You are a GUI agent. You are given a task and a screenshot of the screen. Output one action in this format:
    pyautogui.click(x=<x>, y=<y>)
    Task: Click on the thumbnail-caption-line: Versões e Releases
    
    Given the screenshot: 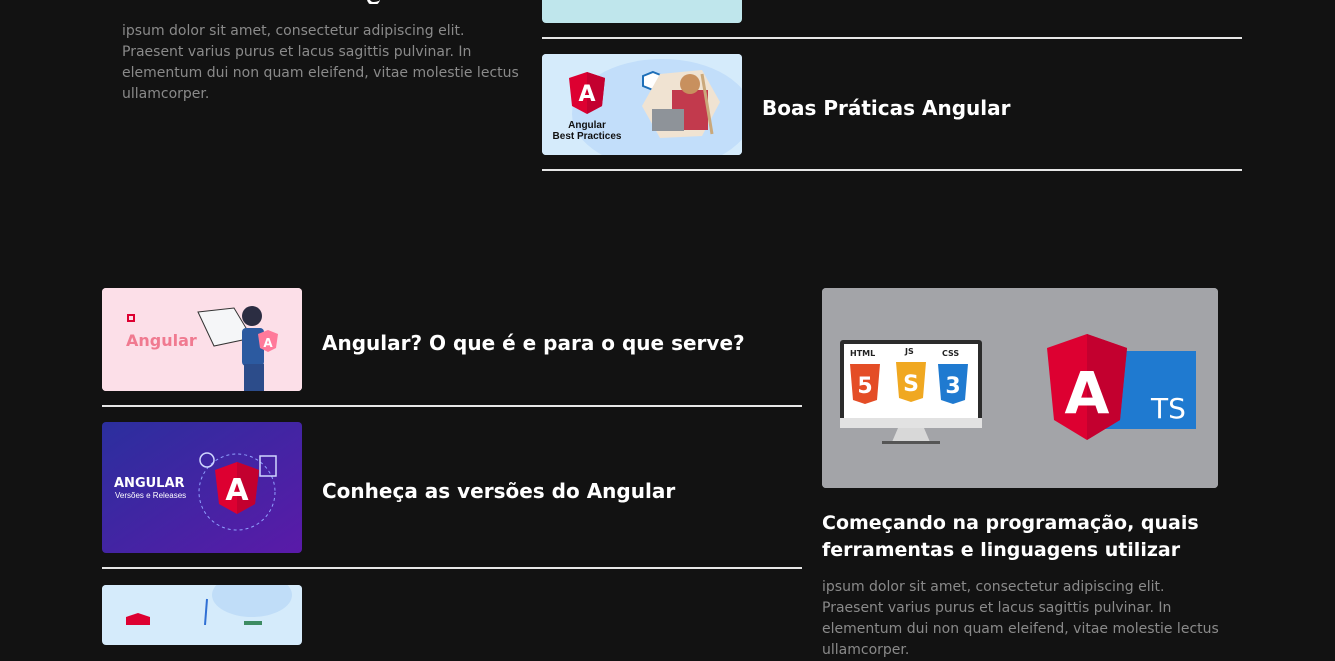 What is the action you would take?
    pyautogui.click(x=151, y=495)
    